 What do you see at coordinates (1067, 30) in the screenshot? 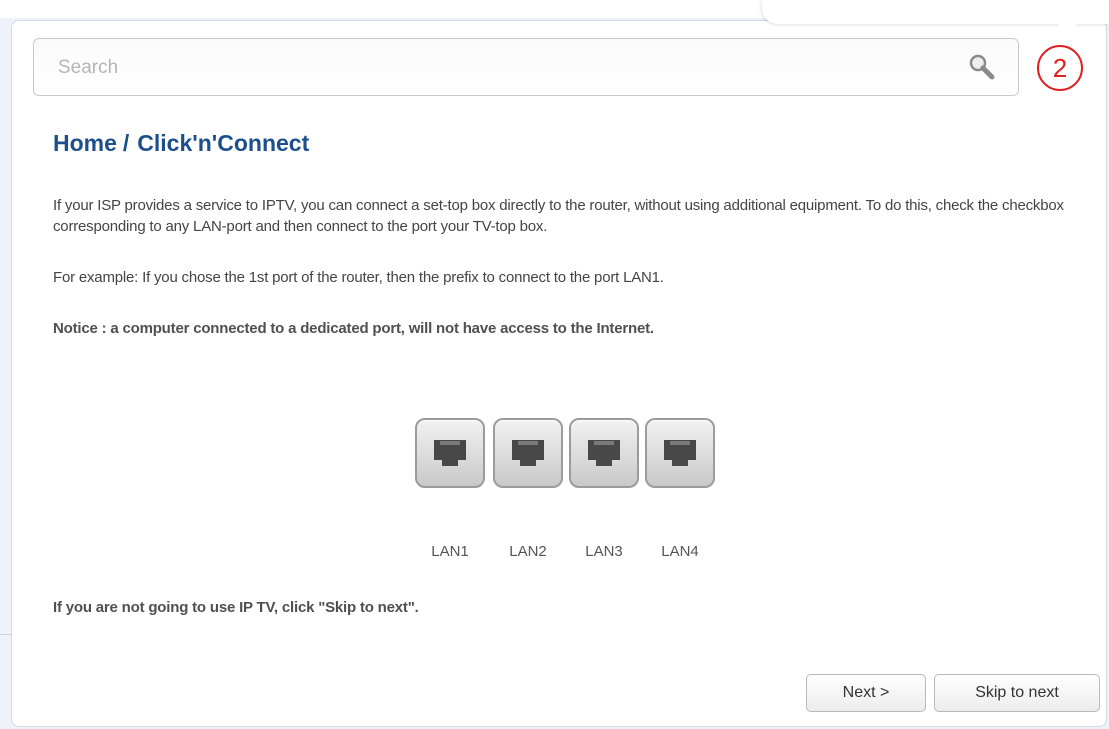
I see `step-tooltip-tail` at bounding box center [1067, 30].